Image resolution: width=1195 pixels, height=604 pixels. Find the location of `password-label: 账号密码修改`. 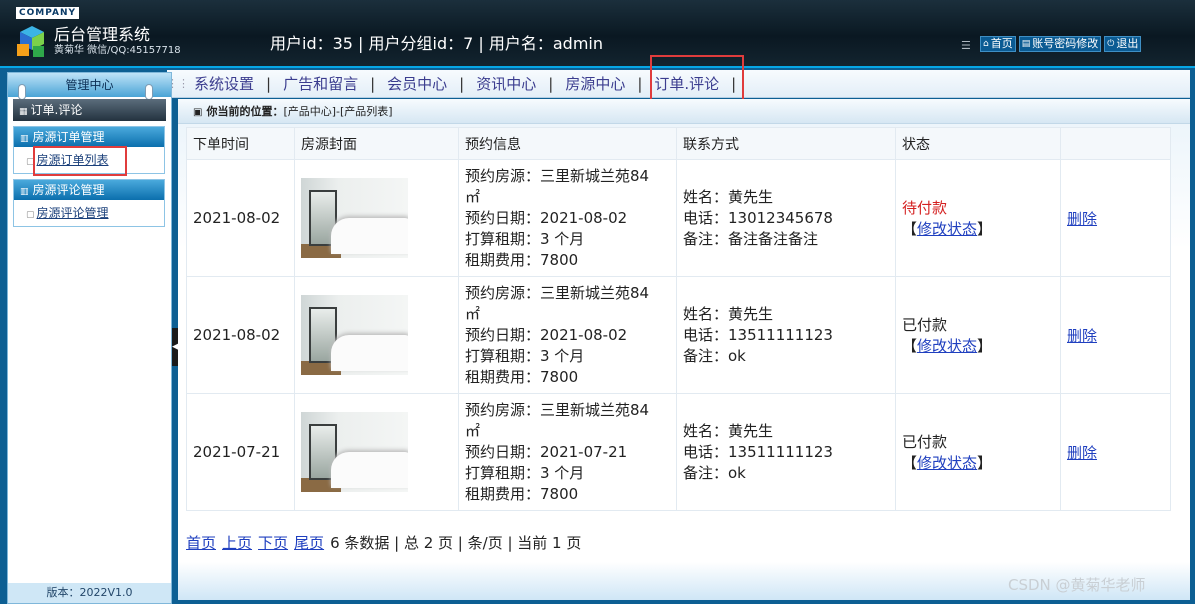

password-label: 账号密码修改 is located at coordinates (1065, 43).